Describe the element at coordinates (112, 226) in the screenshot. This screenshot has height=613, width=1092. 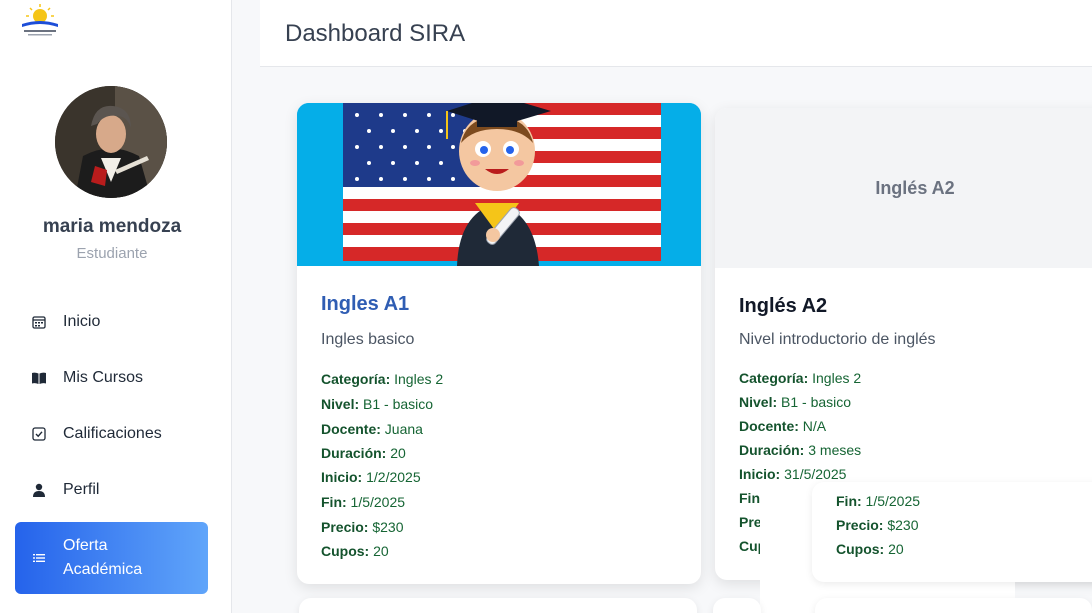
I see `user-name: maria mendoza` at that location.